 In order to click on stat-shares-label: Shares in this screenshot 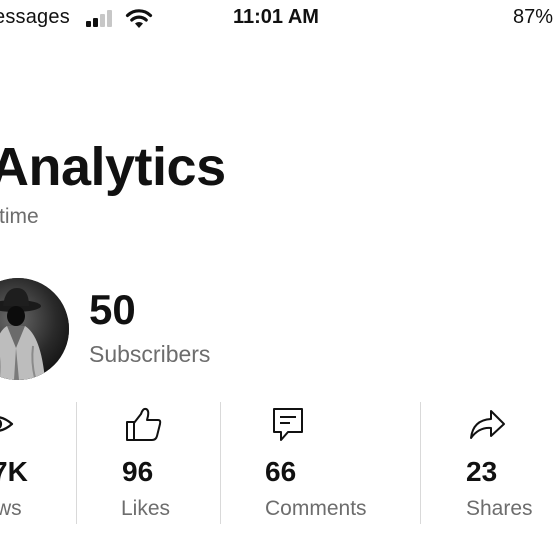, I will do `click(499, 508)`.